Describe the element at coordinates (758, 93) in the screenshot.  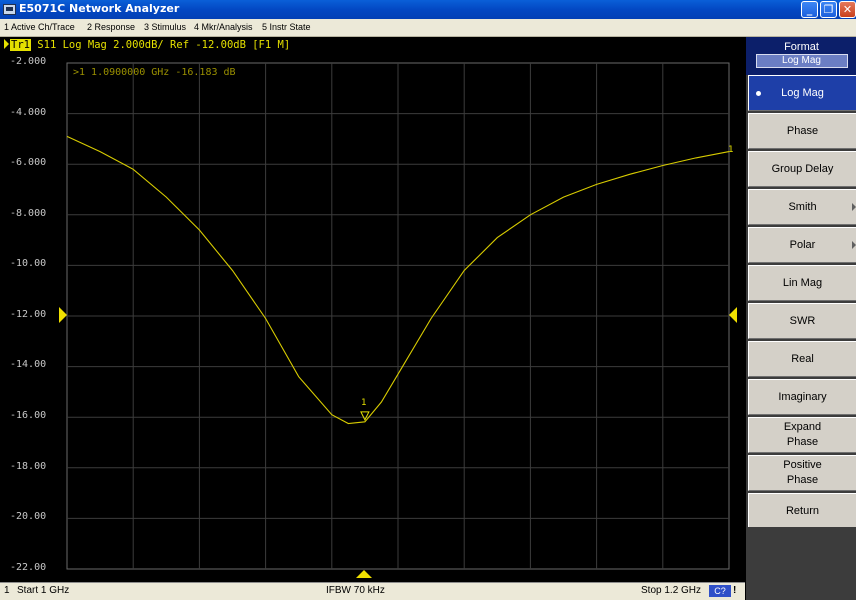
I see `selected-dot-icon` at that location.